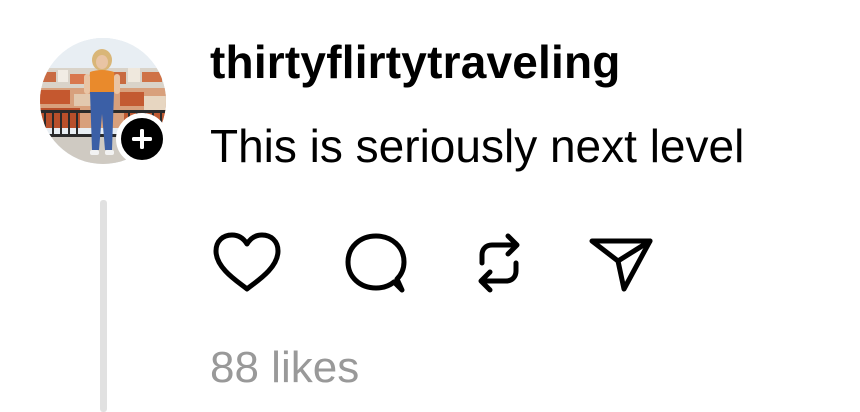 This screenshot has height=412, width=860. I want to click on like-button, so click(247, 263).